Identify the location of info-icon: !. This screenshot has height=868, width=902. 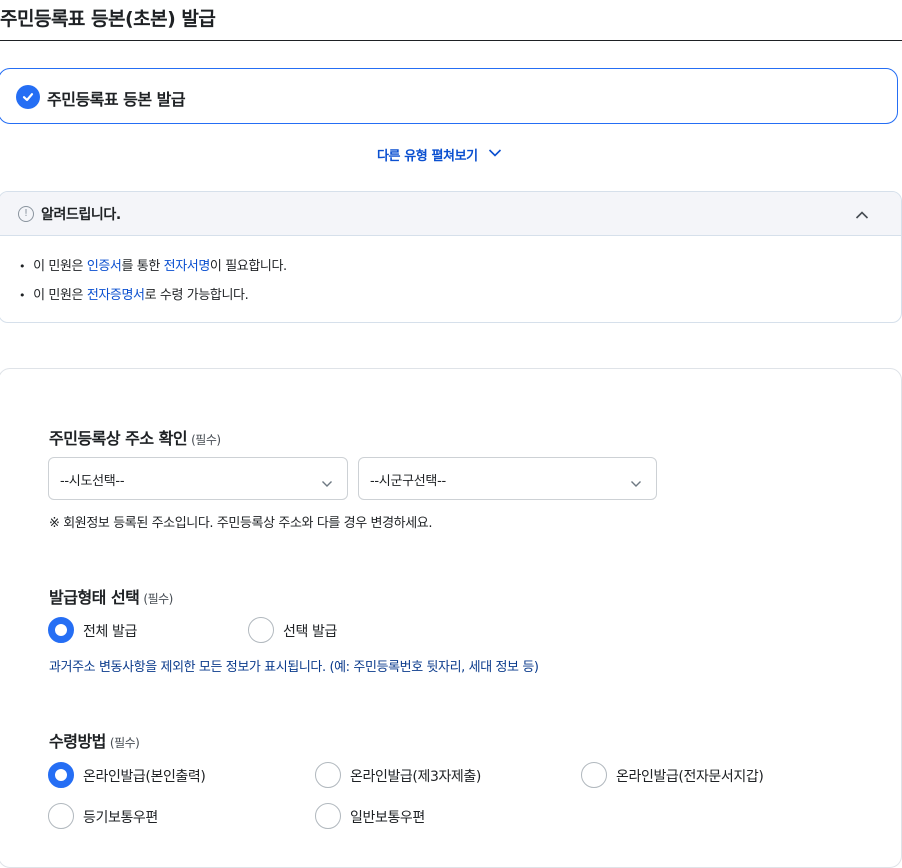
(26, 214).